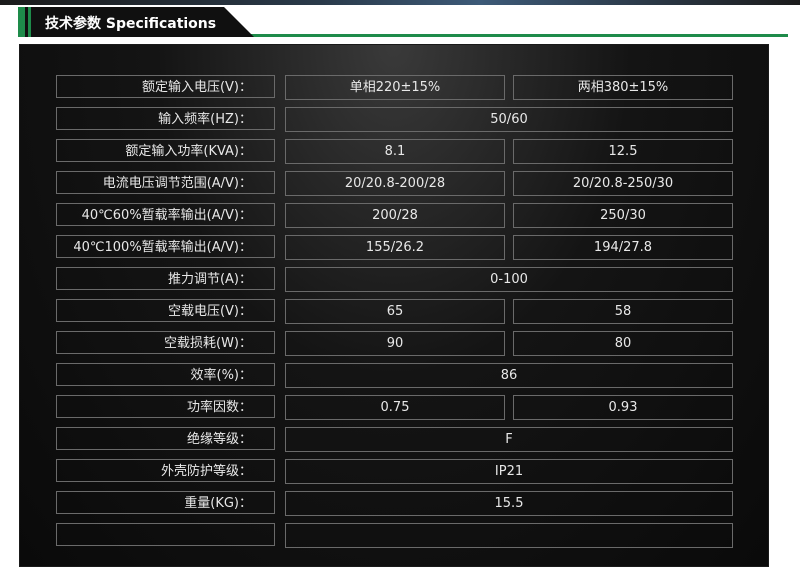 Image resolution: width=800 pixels, height=569 pixels. Describe the element at coordinates (623, 247) in the screenshot. I see `spec-value-two-phase: 194/27.8` at that location.